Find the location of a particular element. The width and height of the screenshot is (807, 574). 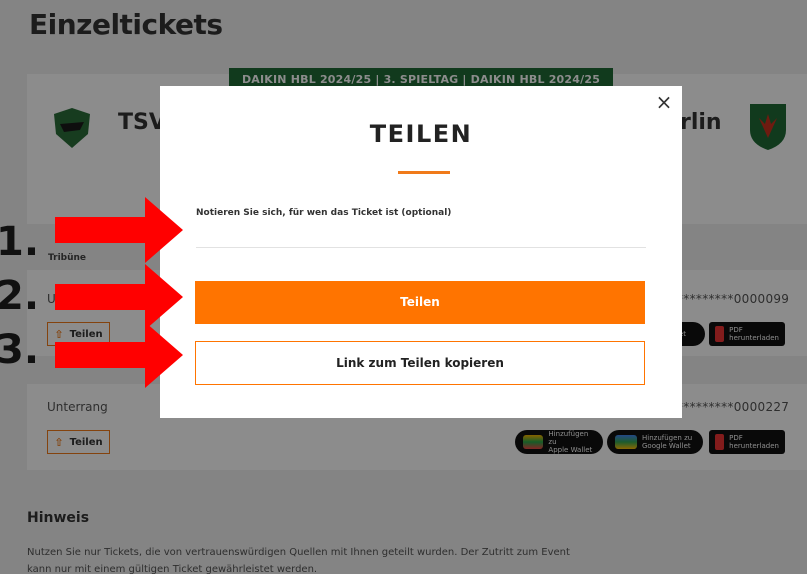

annotation-number: 3. is located at coordinates (20, 350).